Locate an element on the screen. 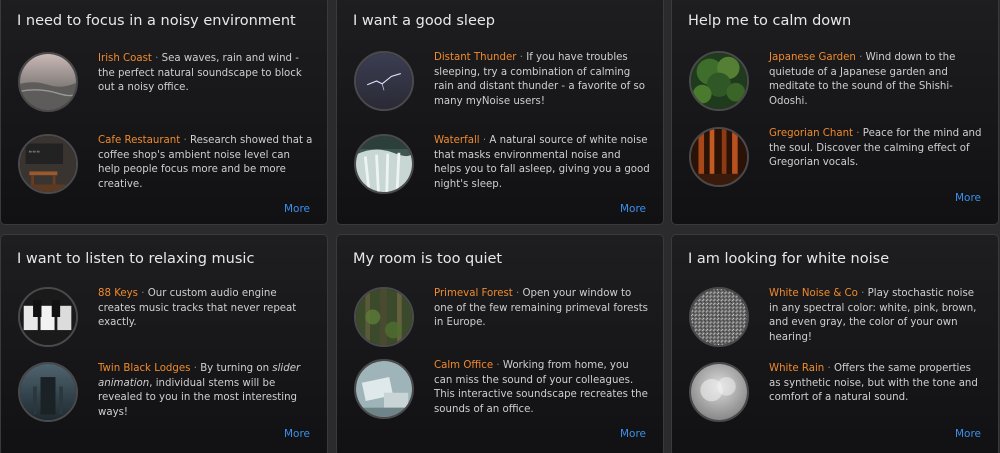  item-name-link: 88 Keys is located at coordinates (118, 293).